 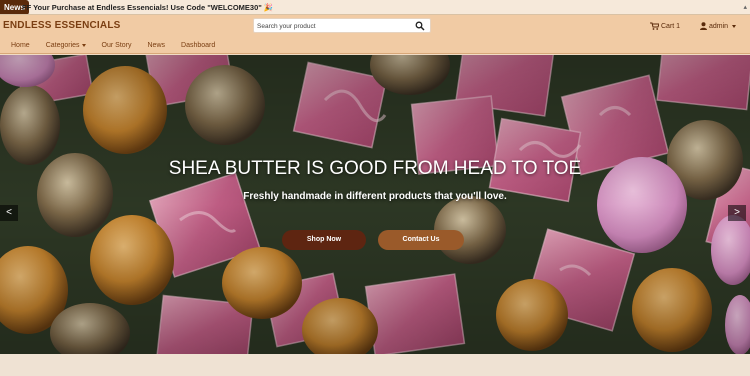 I want to click on nav-item-label: Dashboard, so click(x=198, y=45).